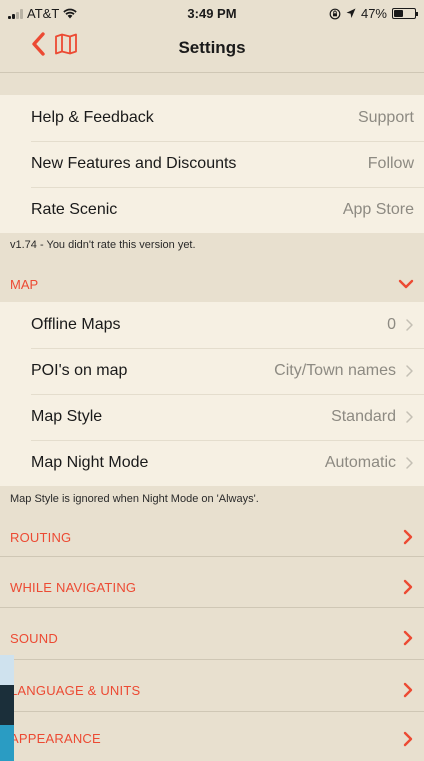  What do you see at coordinates (75, 690) in the screenshot?
I see `section-label: LANGUAGE & UNITS` at bounding box center [75, 690].